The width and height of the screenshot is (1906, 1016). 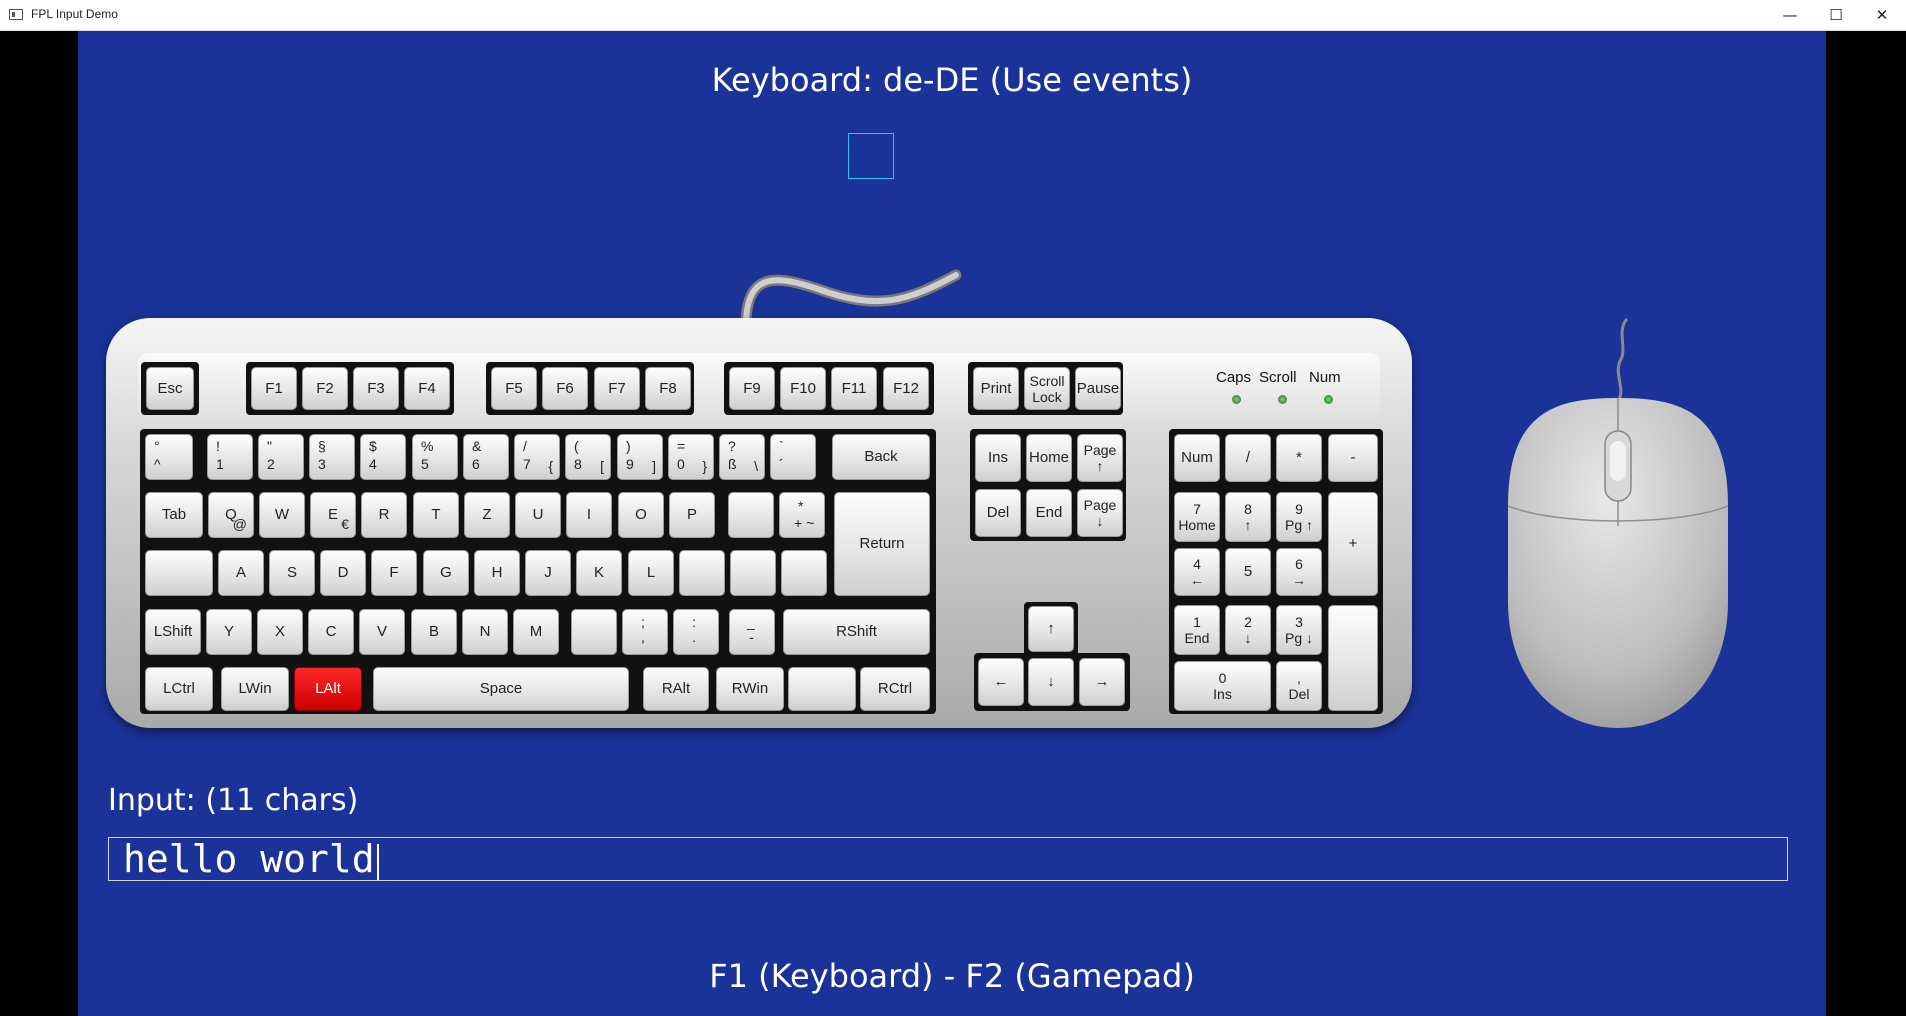 What do you see at coordinates (16, 14) in the screenshot?
I see `app-icon` at bounding box center [16, 14].